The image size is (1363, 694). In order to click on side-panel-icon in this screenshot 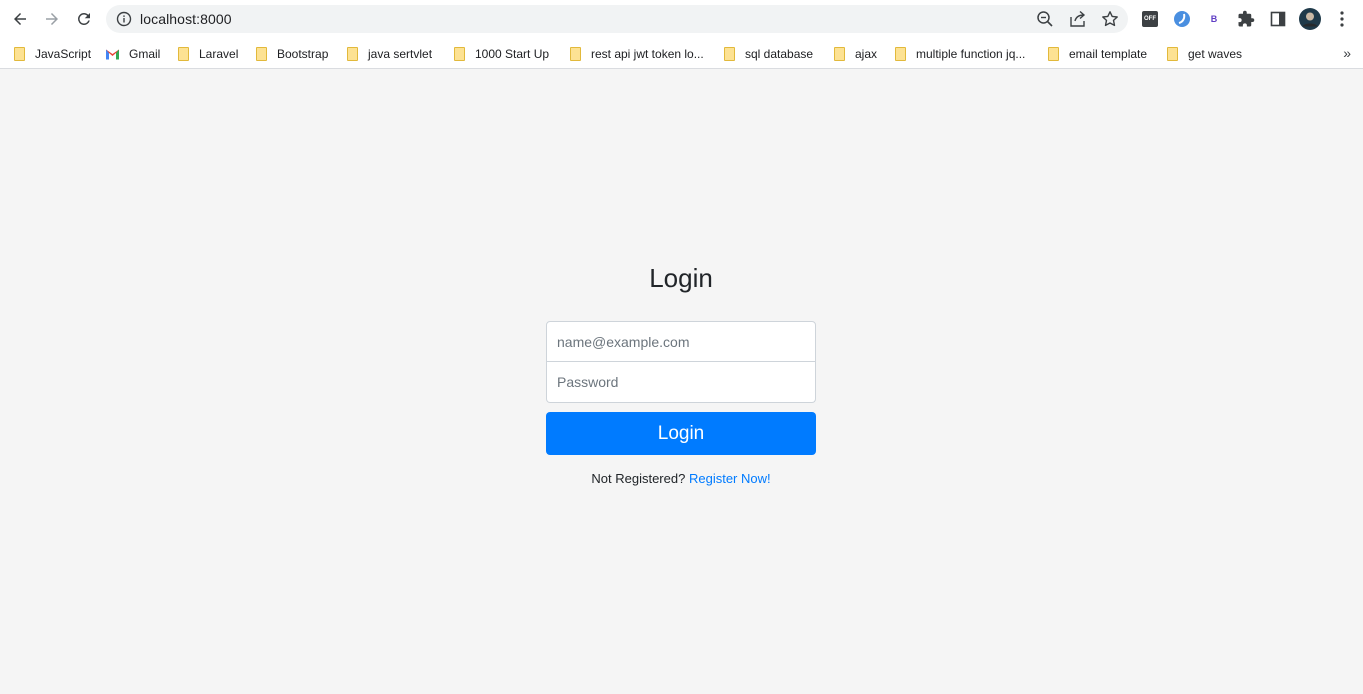, I will do `click(1278, 19)`.